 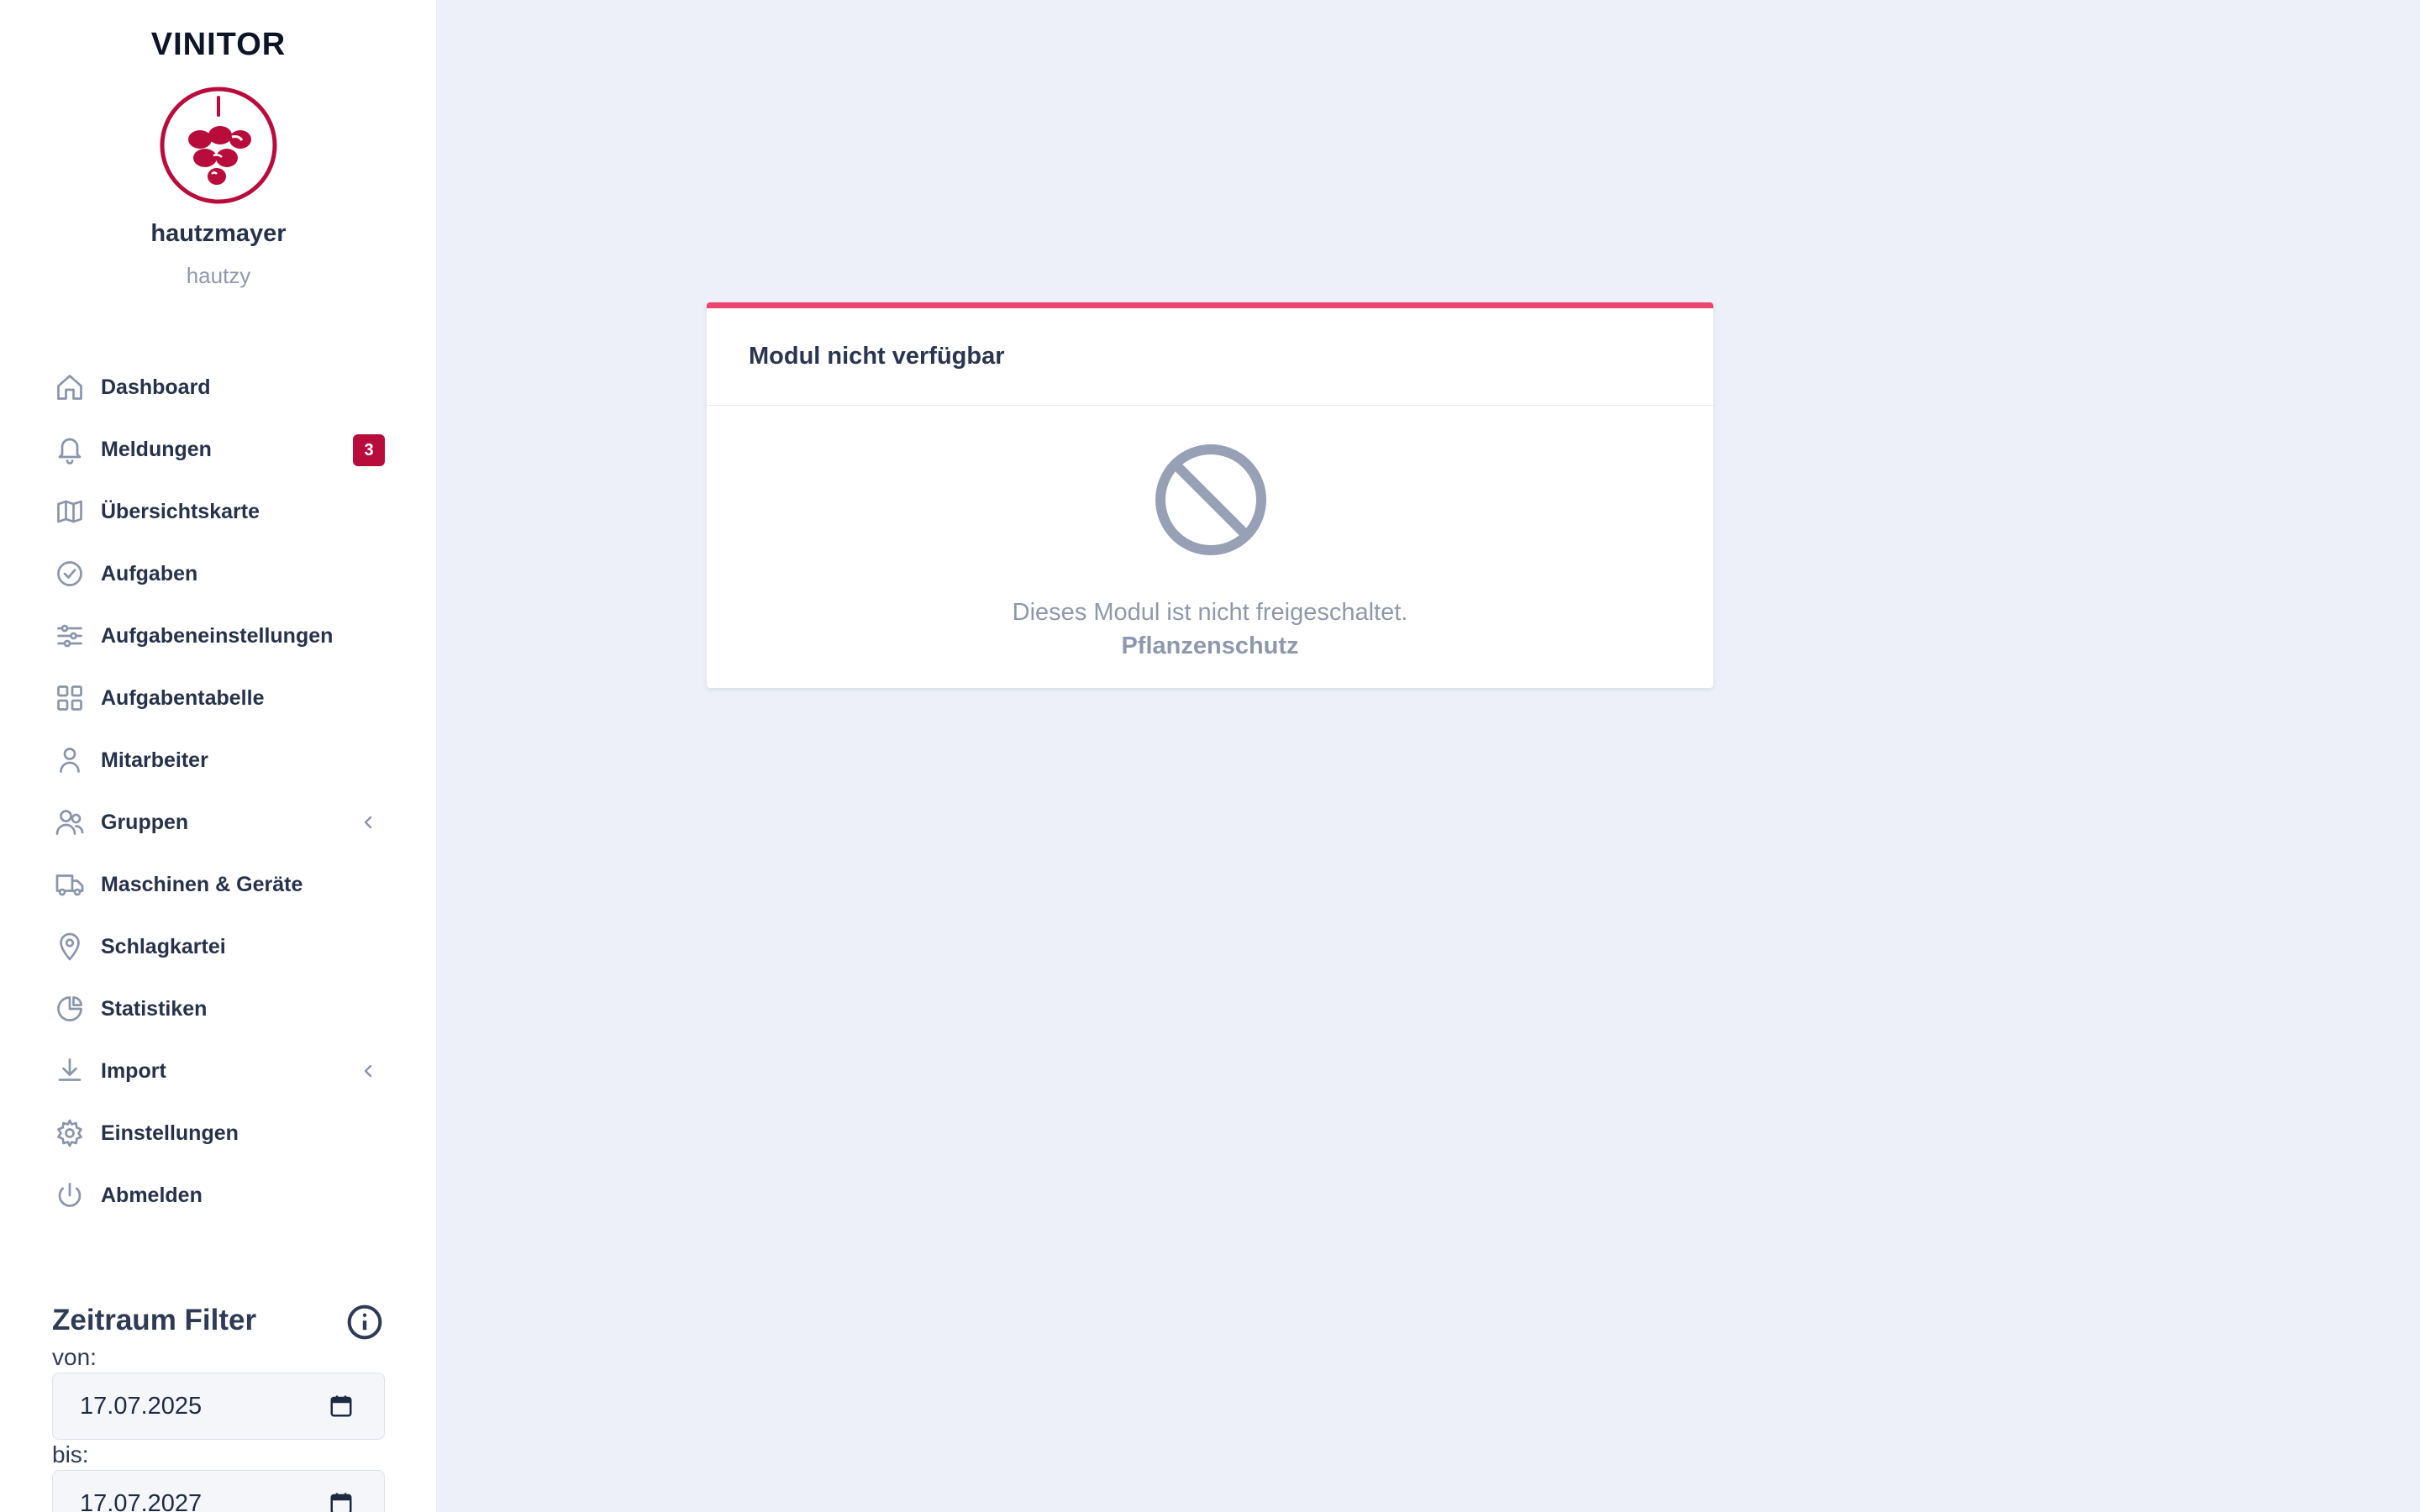 What do you see at coordinates (157, 449) in the screenshot?
I see `sidebar-item-label: Meldungen` at bounding box center [157, 449].